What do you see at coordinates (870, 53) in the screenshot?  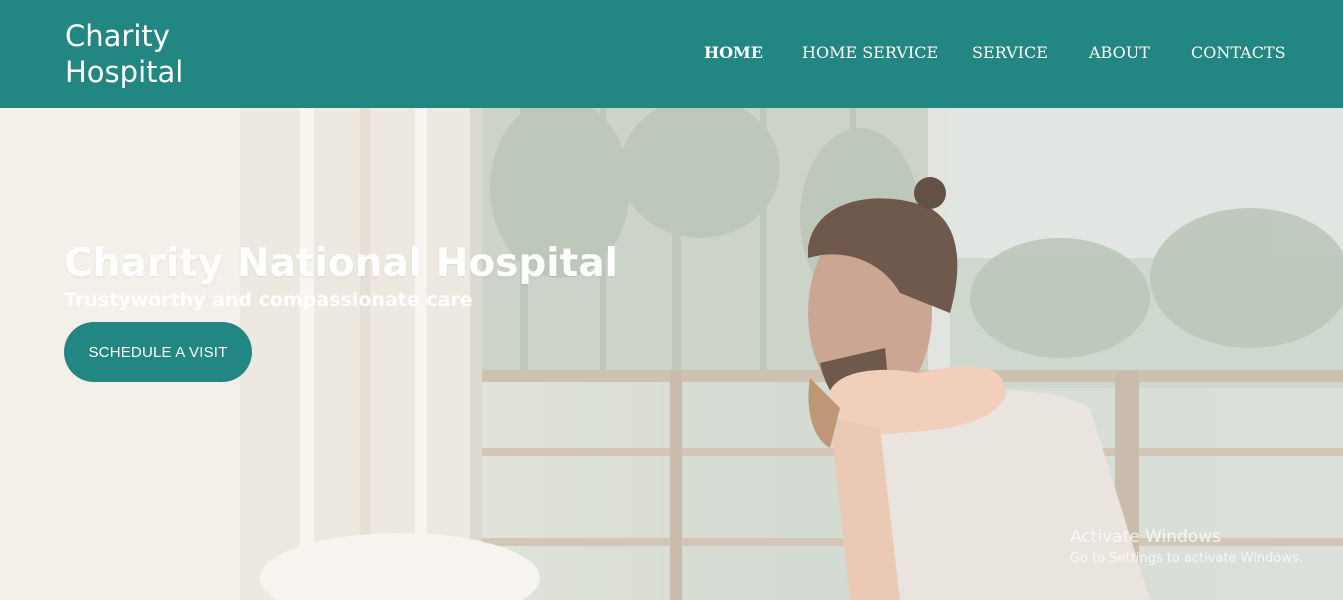 I see `nav-home-service: HOME SERVICE` at bounding box center [870, 53].